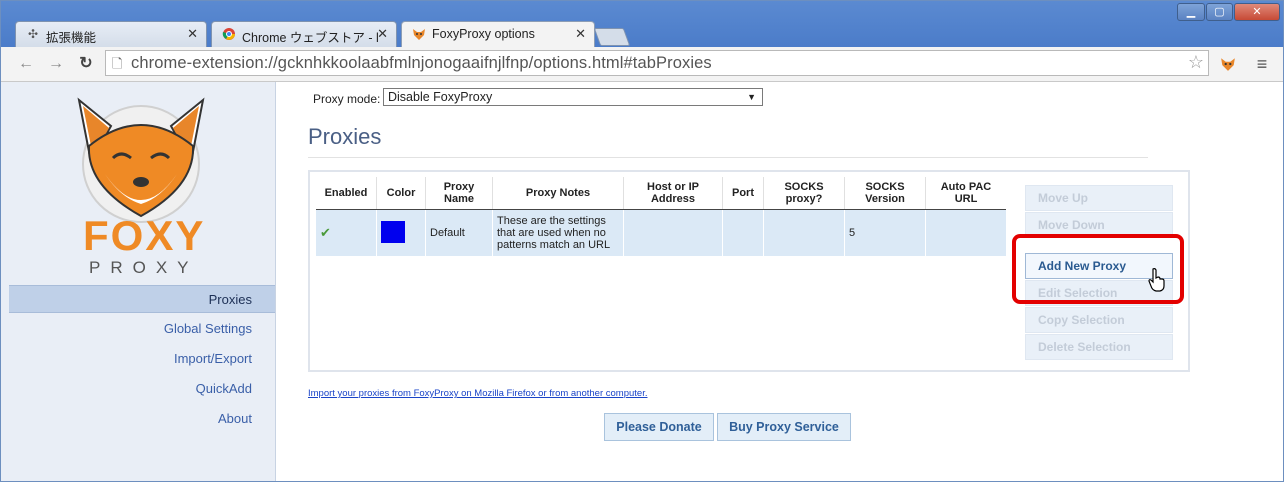 This screenshot has height=482, width=1284. Describe the element at coordinates (573, 97) in the screenshot. I see `proxy-mode-select: Disable FoxyProxy ▼` at that location.